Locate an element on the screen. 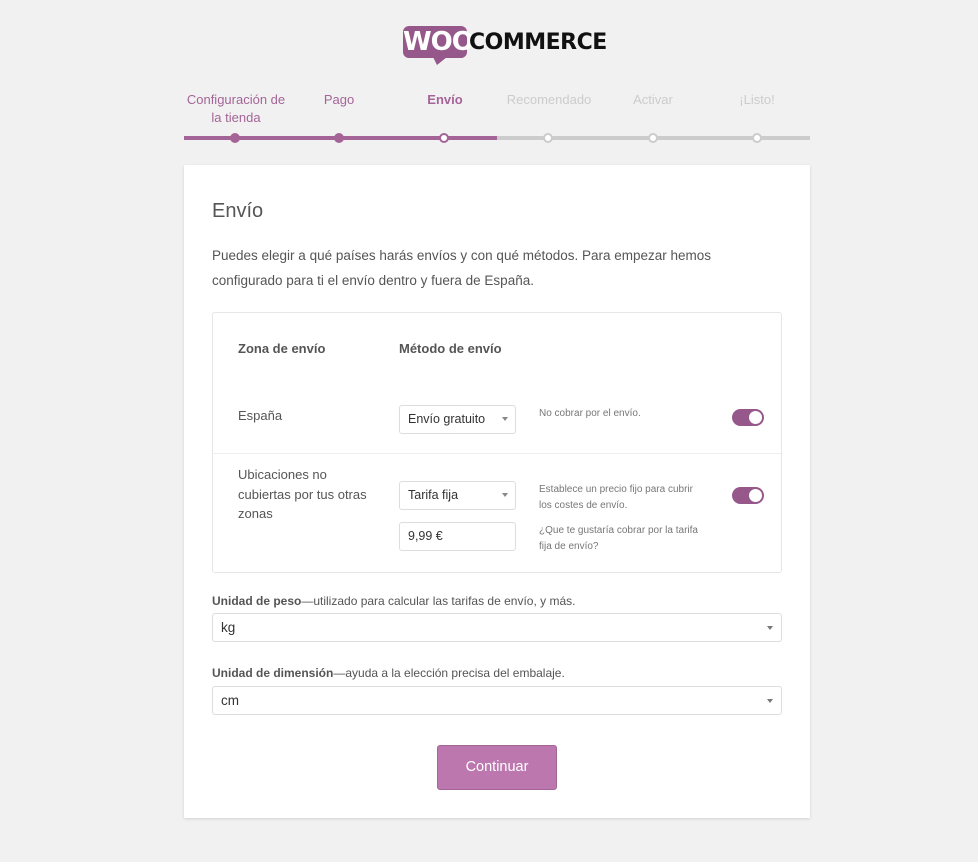  step-dot-payment is located at coordinates (339, 138).